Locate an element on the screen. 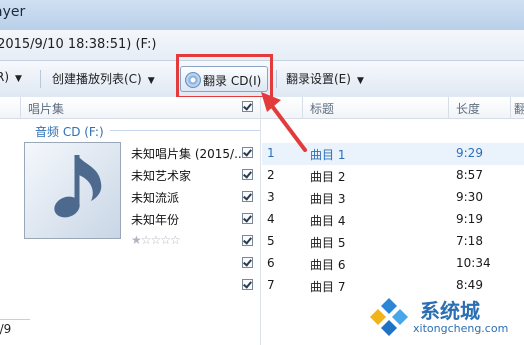  toolbar-menu-partial-label: R) is located at coordinates (5, 77).